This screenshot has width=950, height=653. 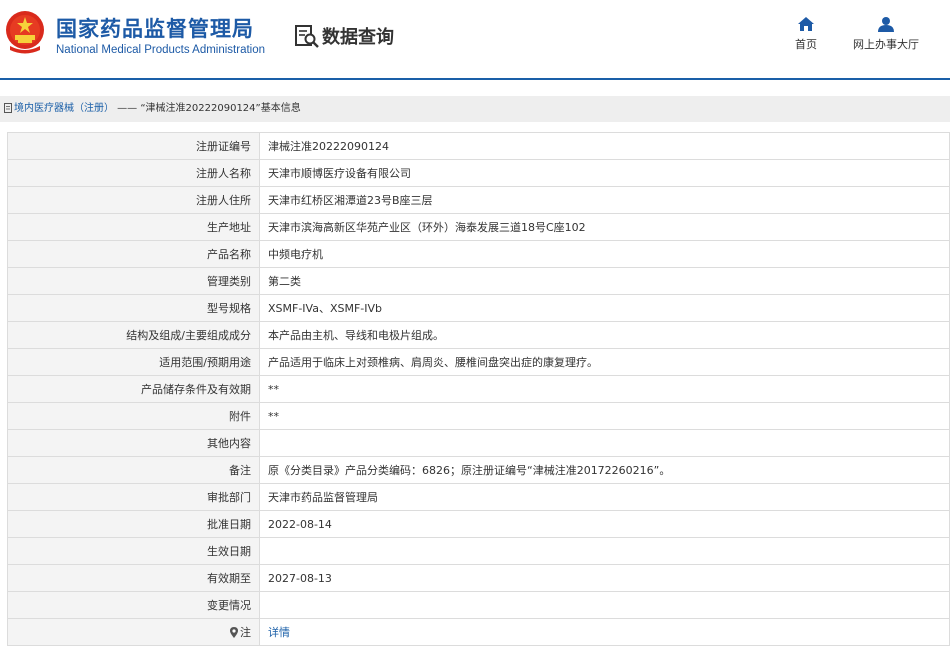 What do you see at coordinates (133, 254) in the screenshot?
I see `row-label: 产品名称` at bounding box center [133, 254].